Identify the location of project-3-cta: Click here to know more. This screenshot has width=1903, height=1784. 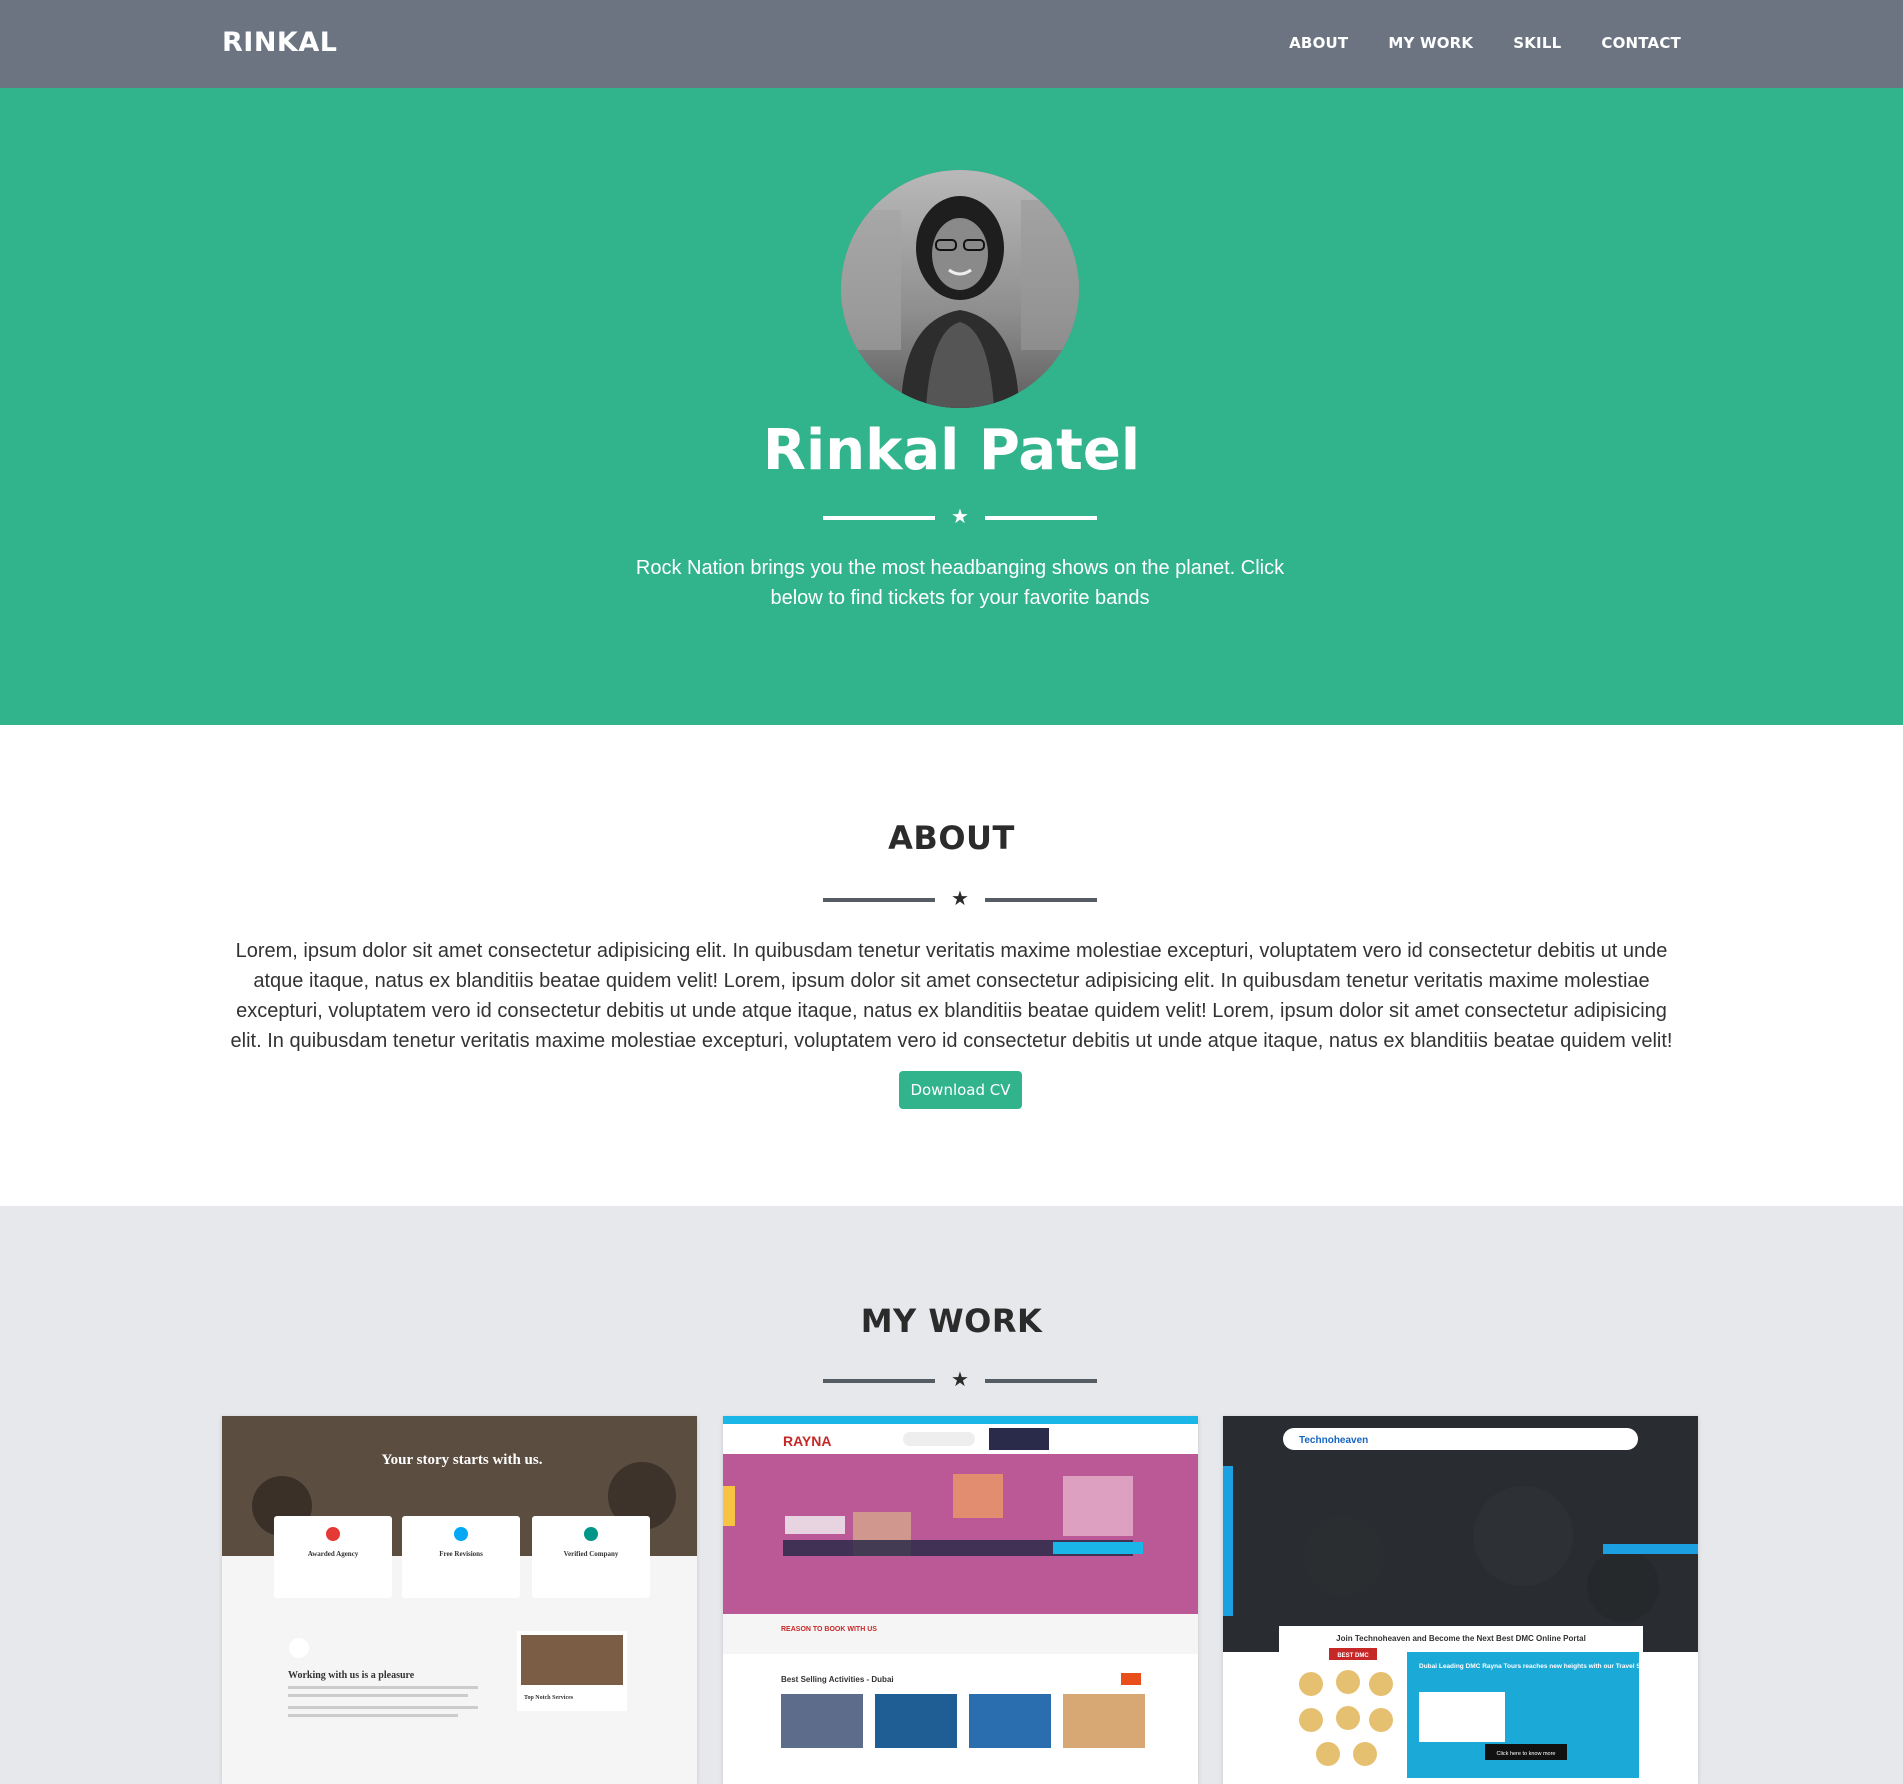
(1526, 1754).